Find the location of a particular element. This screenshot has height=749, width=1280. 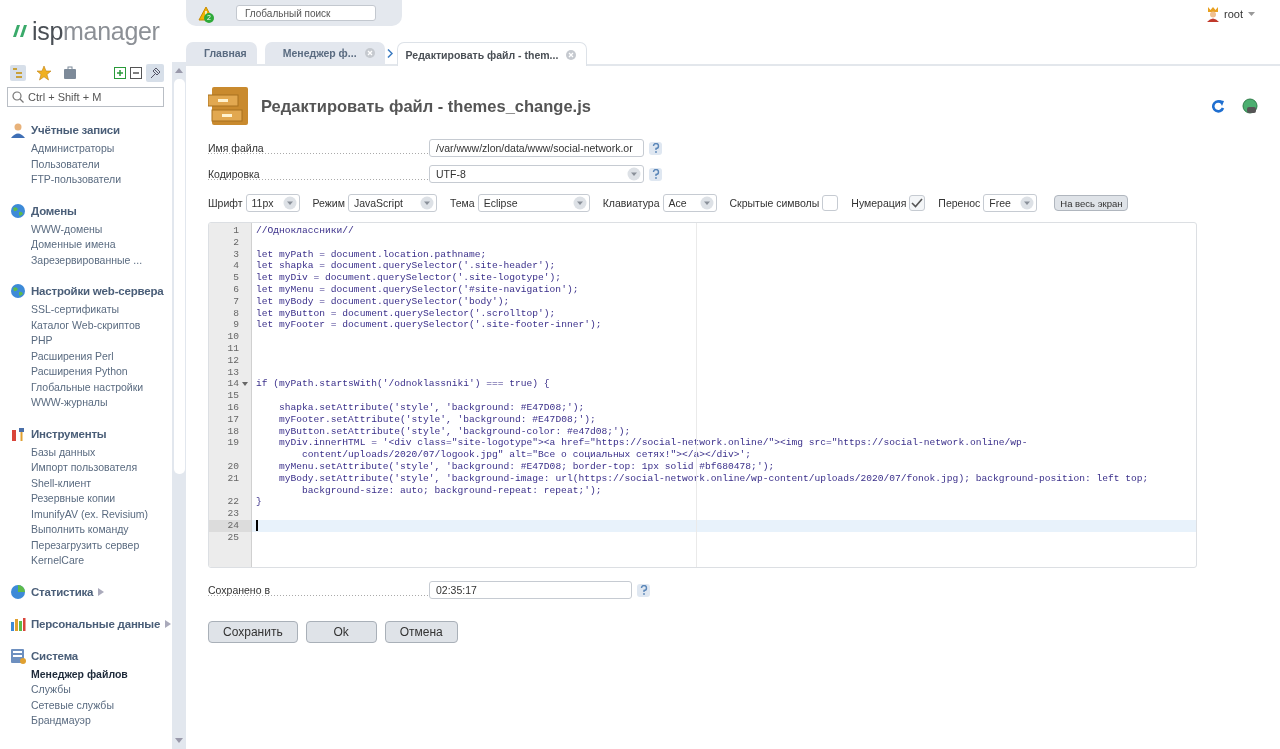

menu-item: KernelCare is located at coordinates (89, 561).